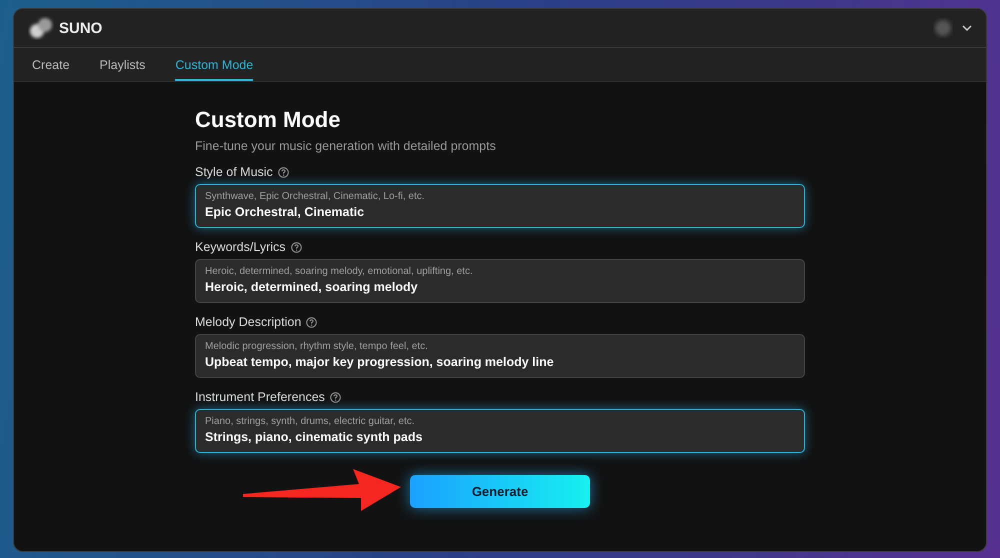  I want to click on input-field: Melodic progression, rhythm style, tempo feel, etc. Upbeat tempo, major key progression, soaring melody line, so click(500, 356).